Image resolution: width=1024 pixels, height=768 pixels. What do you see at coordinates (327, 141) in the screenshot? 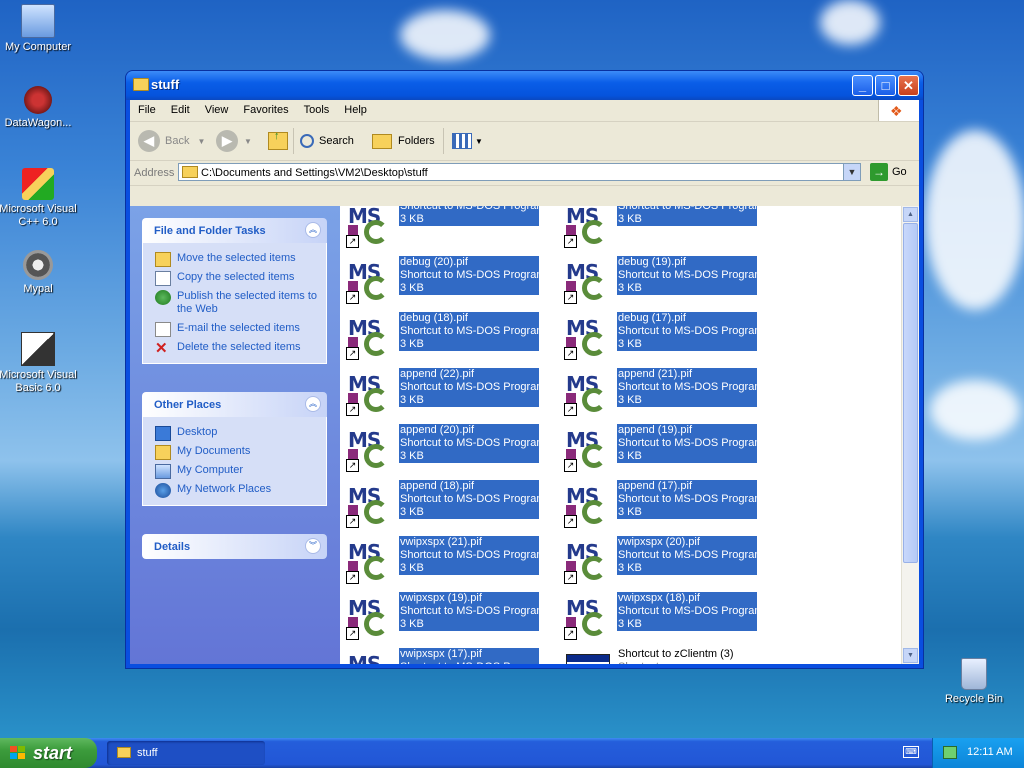
I see `search-button: Search` at bounding box center [327, 141].